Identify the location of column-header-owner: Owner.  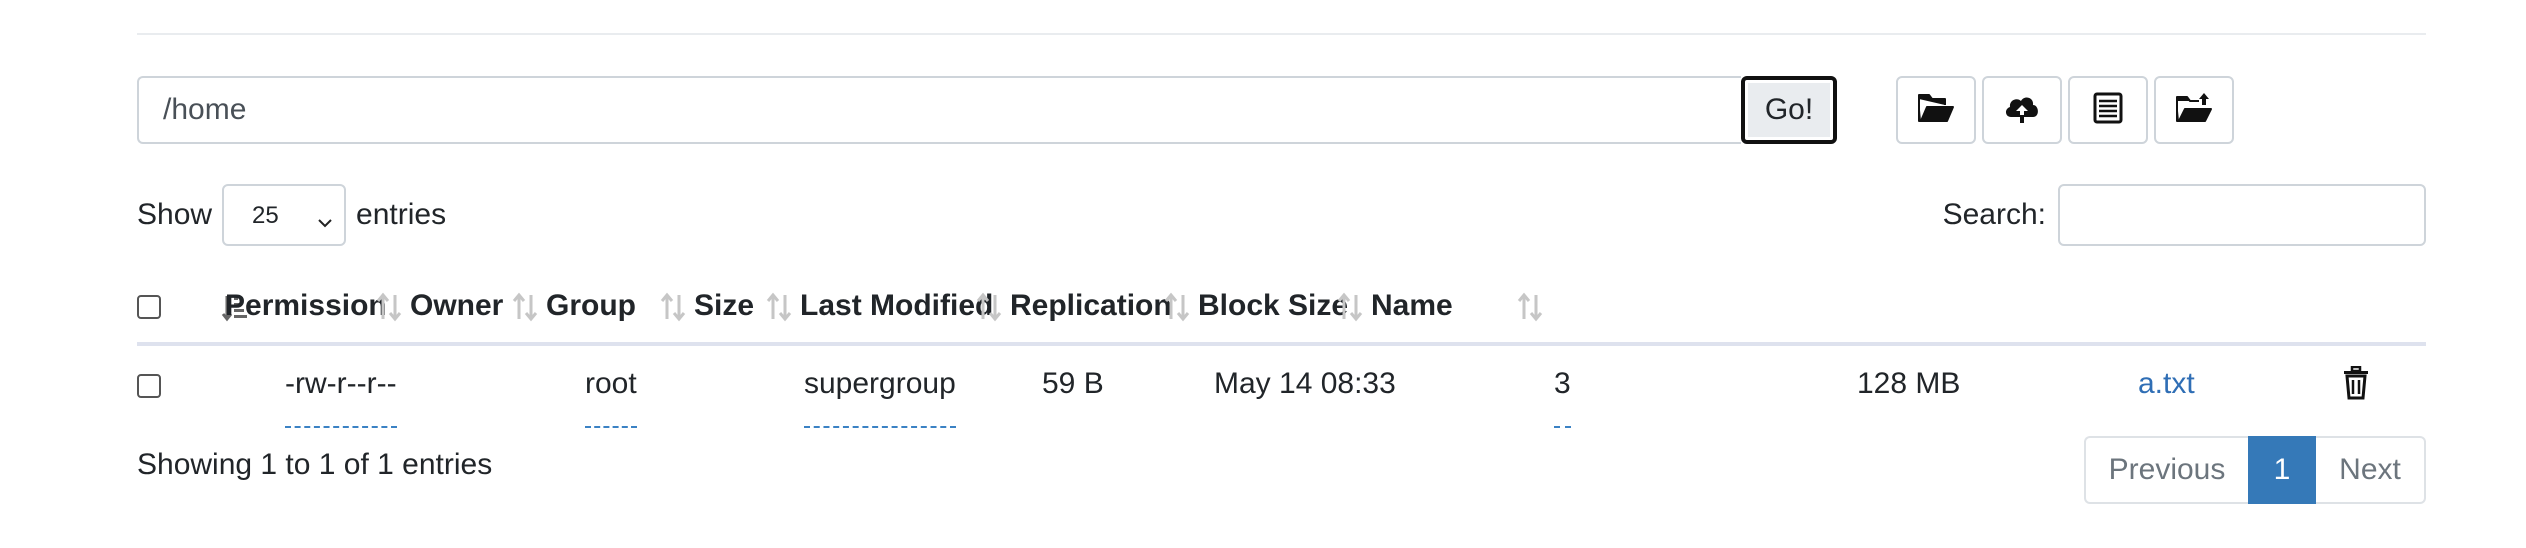
(478, 308).